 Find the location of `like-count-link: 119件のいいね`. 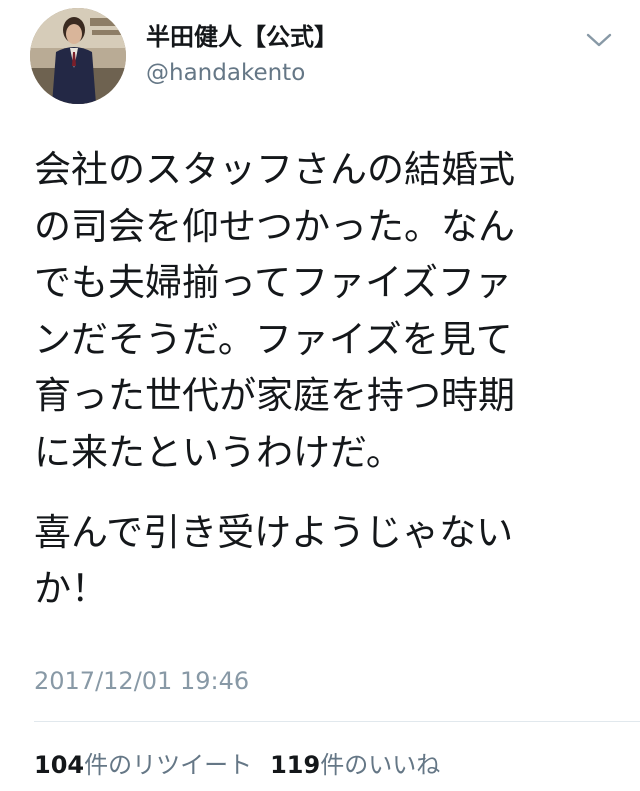

like-count-link: 119件のいいね is located at coordinates (355, 765).